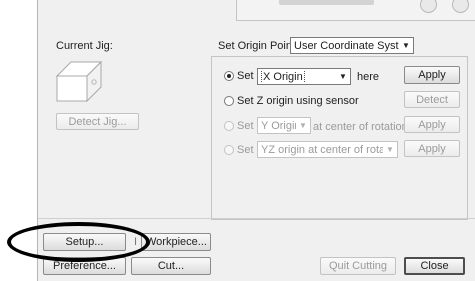  I want to click on y-origin-select: Y Origin ▼, so click(284, 125).